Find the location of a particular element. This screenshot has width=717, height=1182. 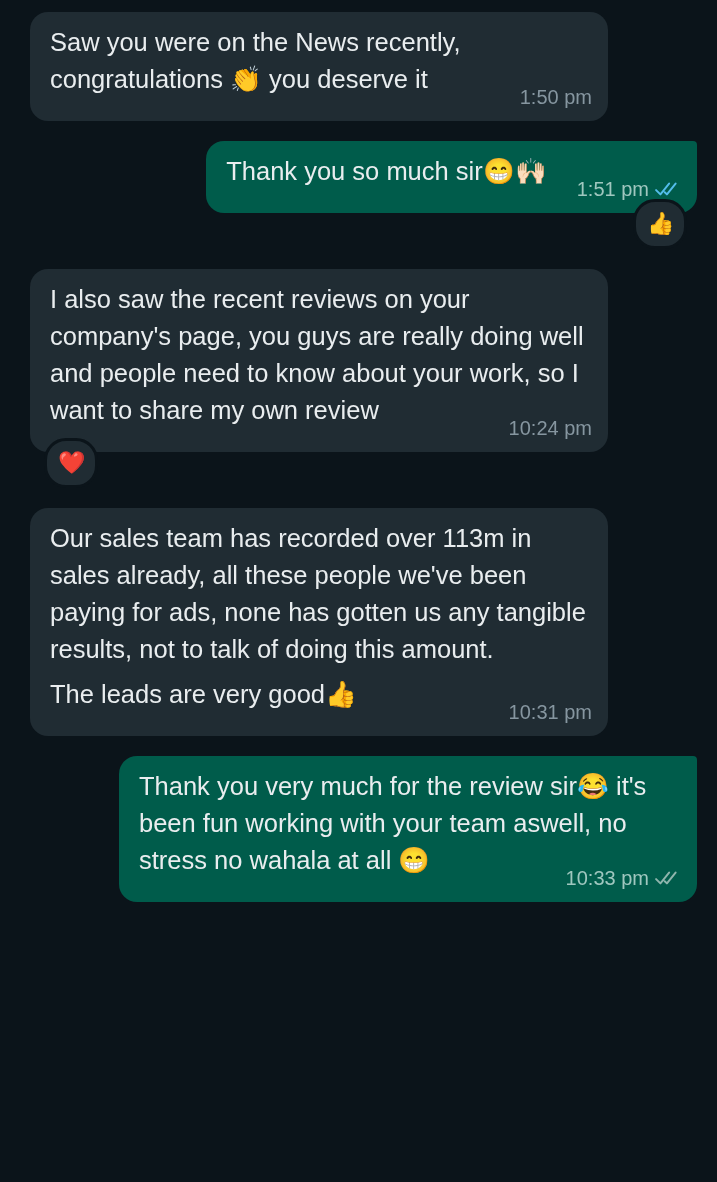

message-text: Our sales team has recorded over 113m in sales already, all these people we've been paying for ads, none has gotten us any tangible results, not to talk of doing this amount. is located at coordinates (318, 593).